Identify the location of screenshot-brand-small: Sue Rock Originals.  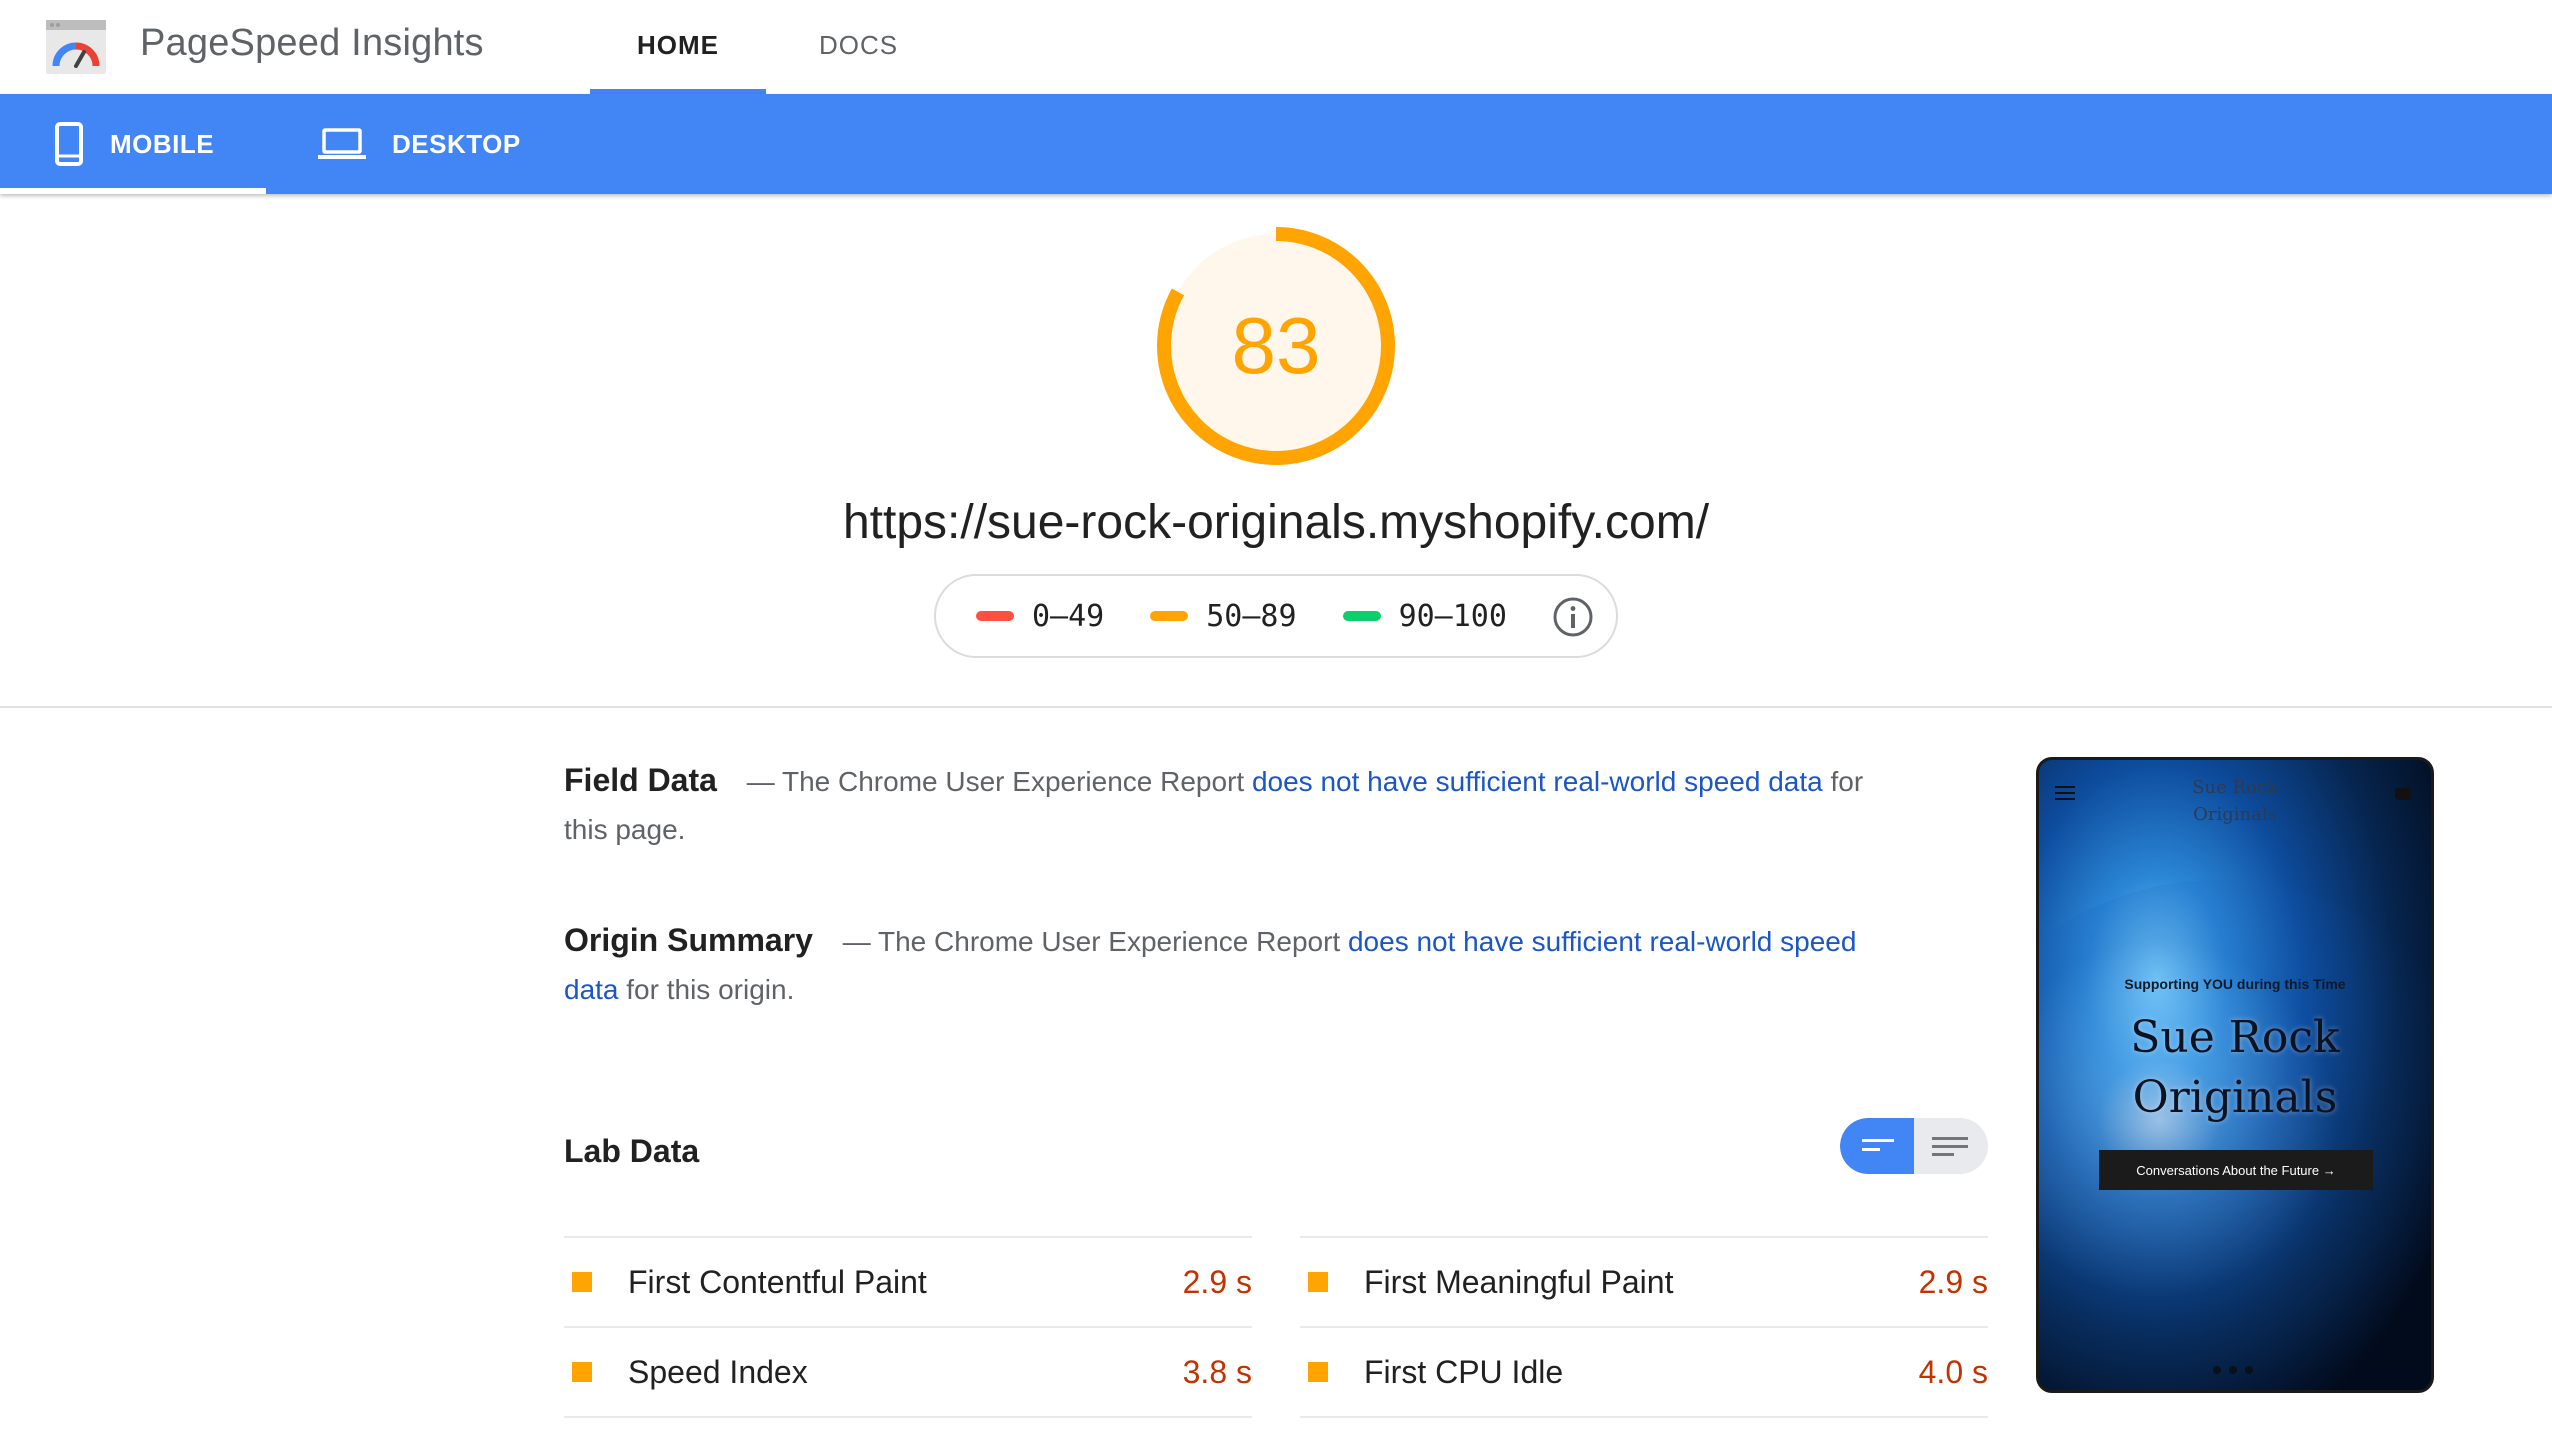
(2235, 801).